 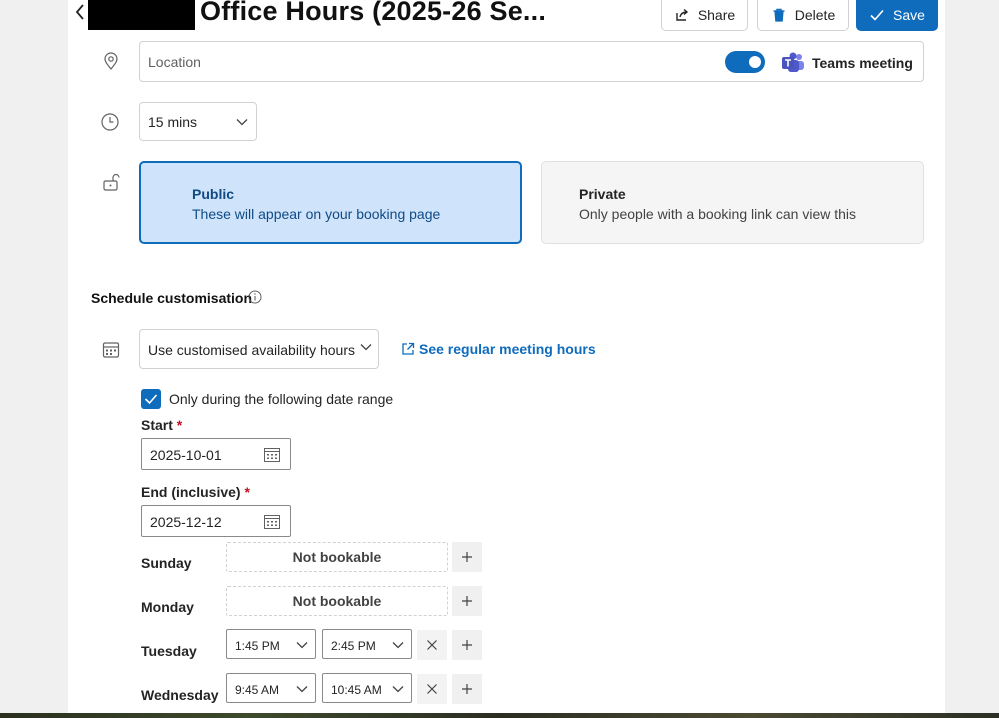 I want to click on info-icon, so click(x=255, y=297).